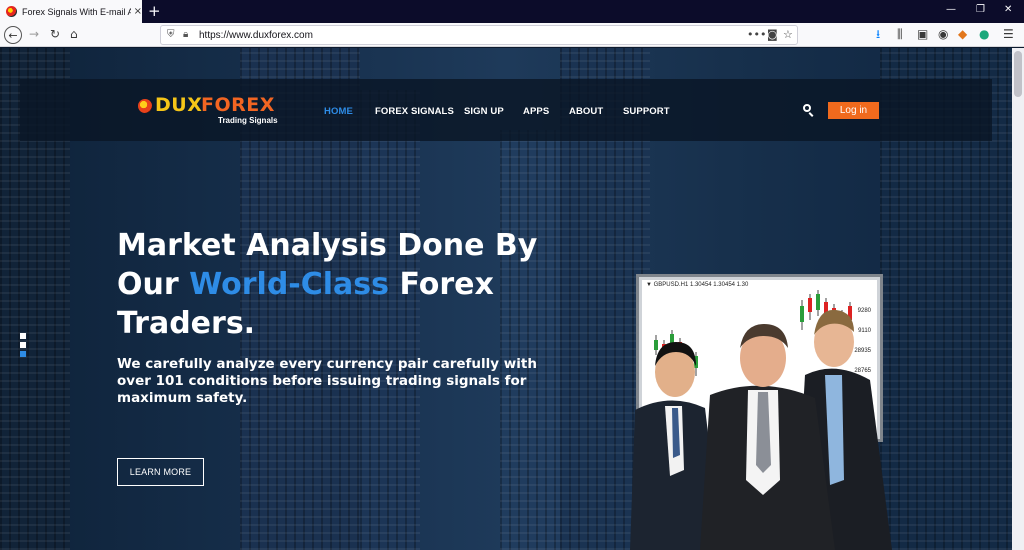  I want to click on nav-apps: APPS, so click(536, 111).